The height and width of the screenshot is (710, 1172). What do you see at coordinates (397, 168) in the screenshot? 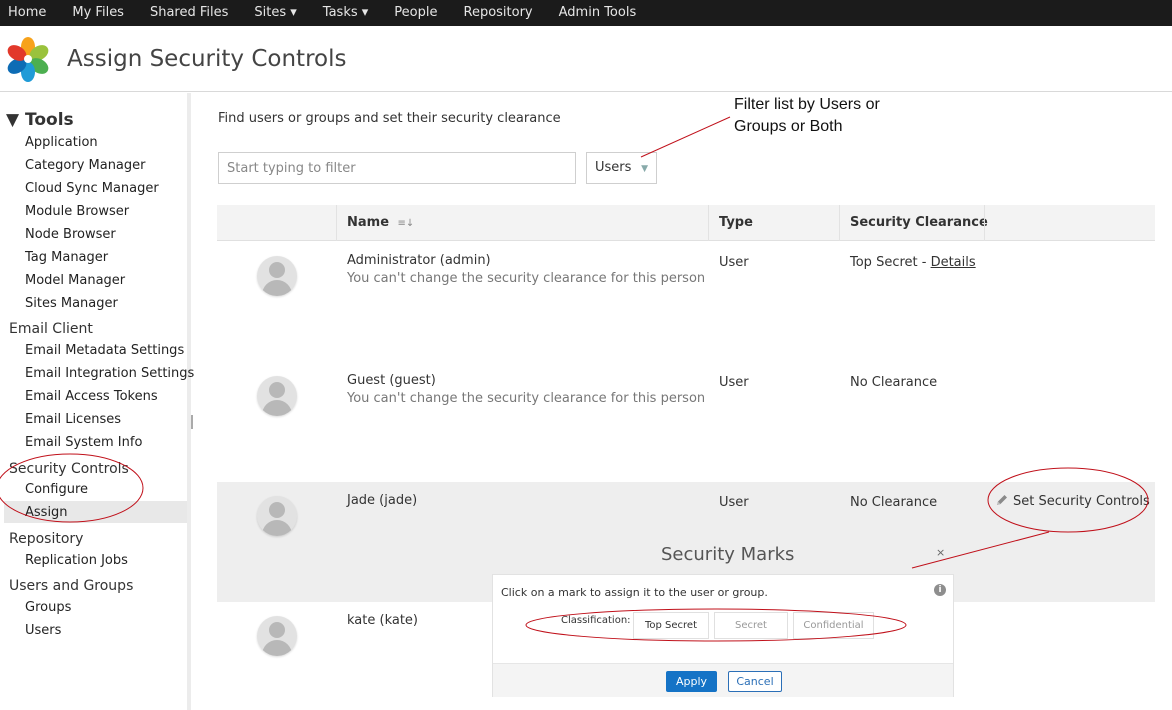
I see `filter-input` at bounding box center [397, 168].